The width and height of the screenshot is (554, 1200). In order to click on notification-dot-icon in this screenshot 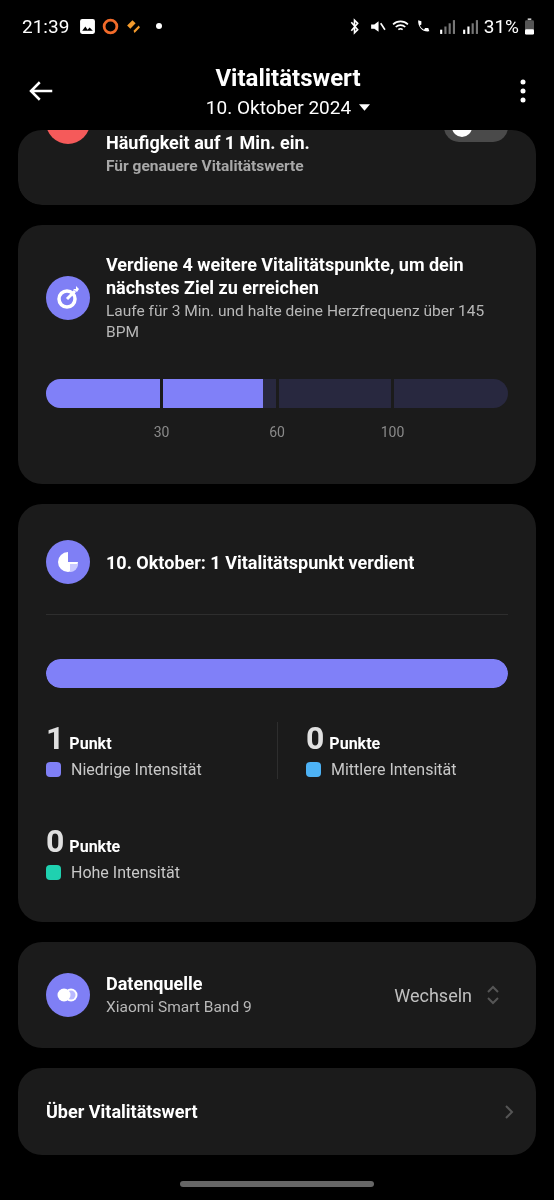, I will do `click(159, 26)`.